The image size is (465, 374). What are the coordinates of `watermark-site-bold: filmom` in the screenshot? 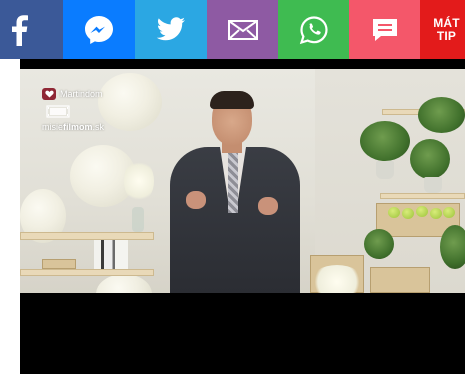 It's located at (78, 127).